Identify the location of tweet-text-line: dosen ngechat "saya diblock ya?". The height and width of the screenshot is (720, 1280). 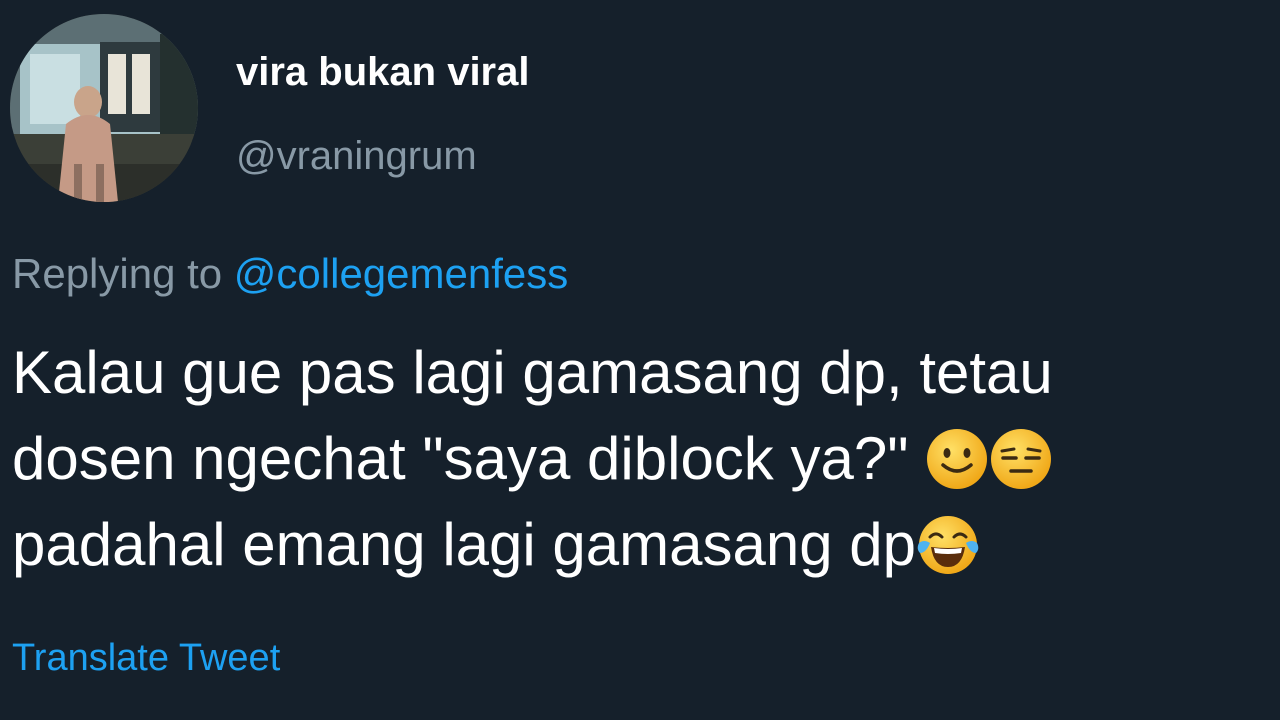
(637, 459).